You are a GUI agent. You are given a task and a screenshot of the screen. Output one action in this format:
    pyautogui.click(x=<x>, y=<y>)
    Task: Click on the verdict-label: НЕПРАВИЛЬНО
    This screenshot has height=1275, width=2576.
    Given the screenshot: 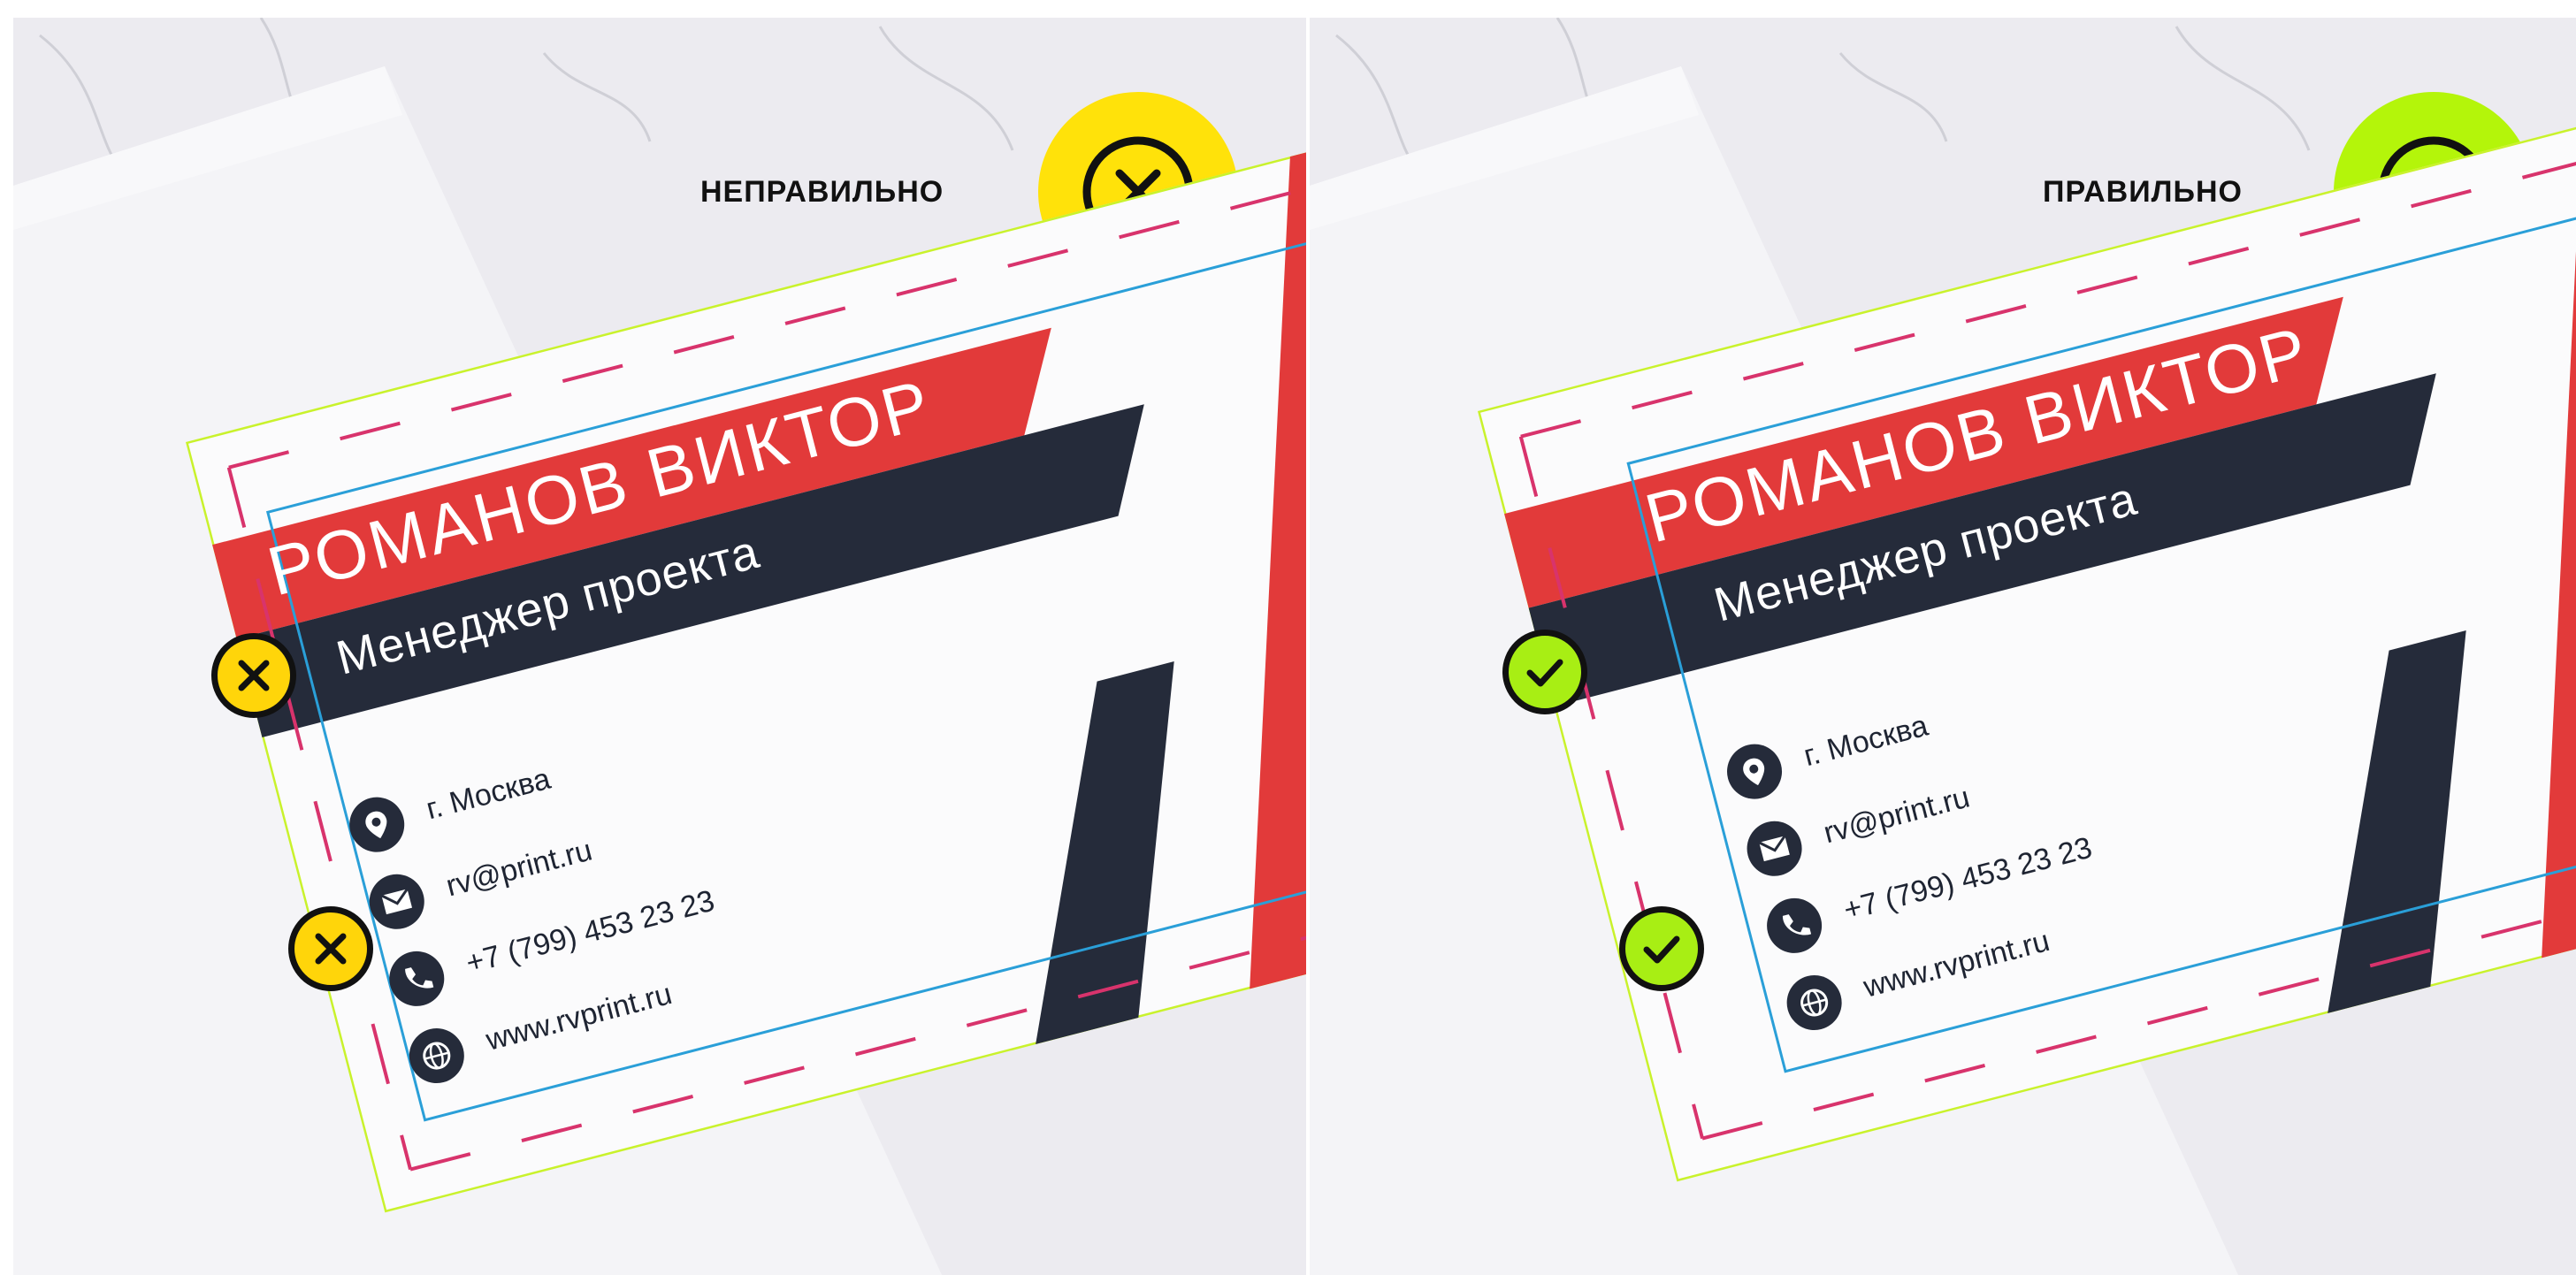 What is the action you would take?
    pyautogui.click(x=822, y=192)
    